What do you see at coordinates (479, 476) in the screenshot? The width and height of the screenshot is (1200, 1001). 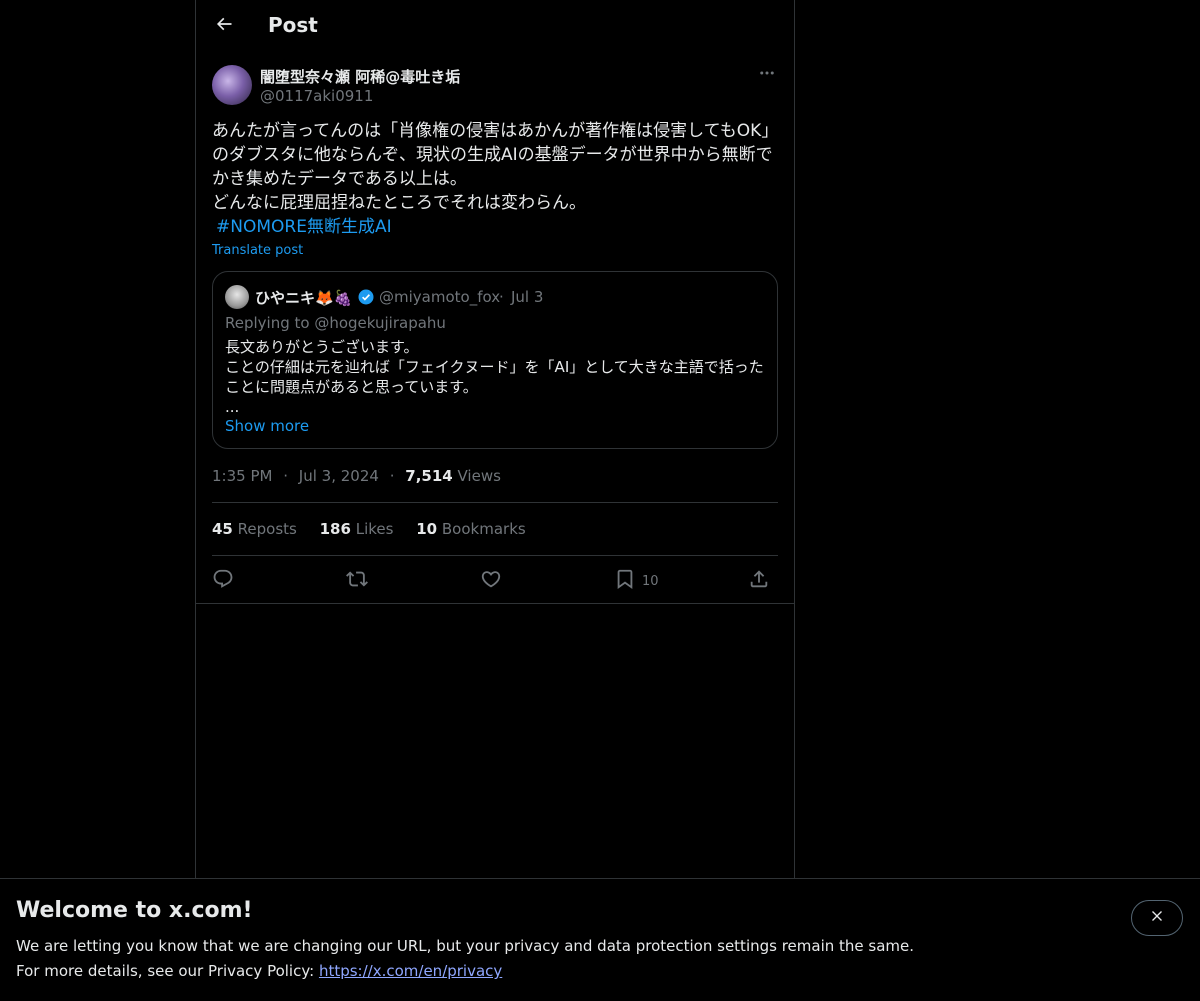 I see `views-label: Views` at bounding box center [479, 476].